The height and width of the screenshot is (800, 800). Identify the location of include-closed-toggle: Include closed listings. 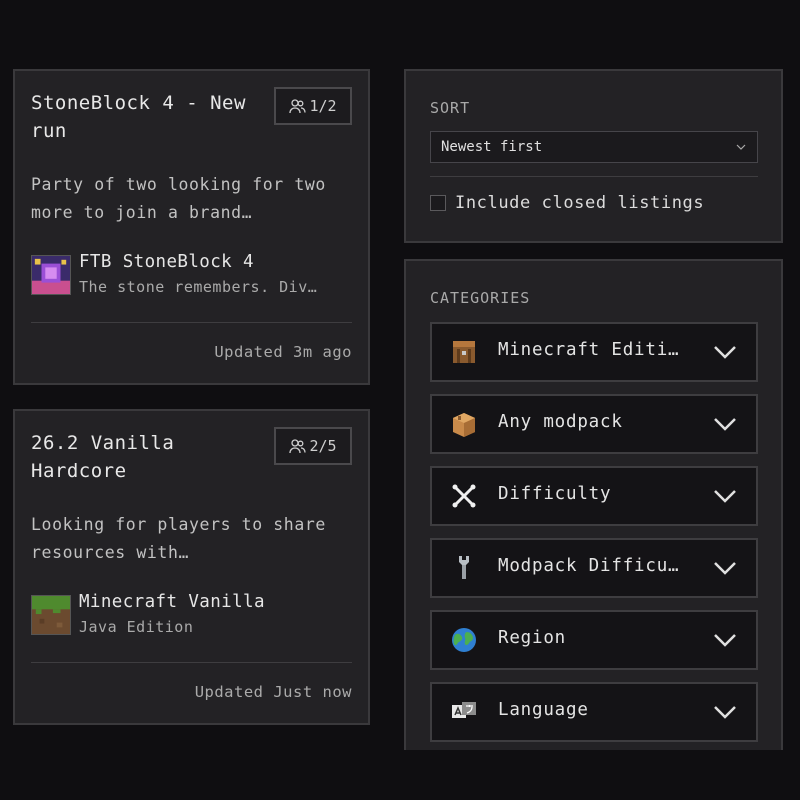
(567, 203).